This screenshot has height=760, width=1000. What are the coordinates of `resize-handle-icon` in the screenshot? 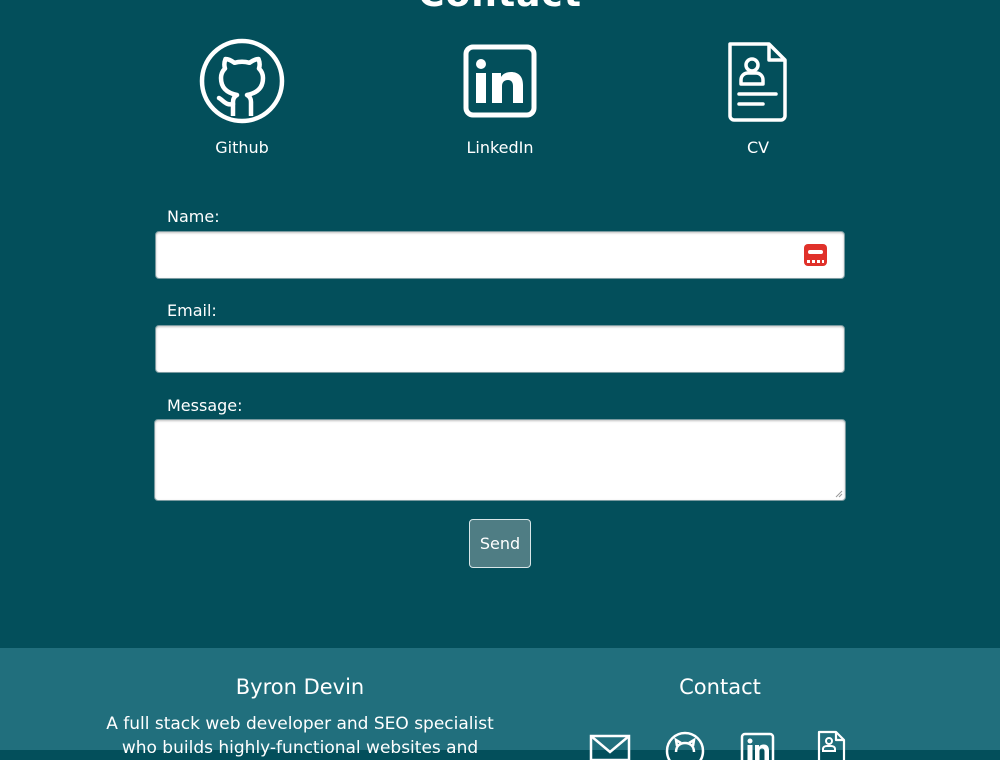 It's located at (839, 494).